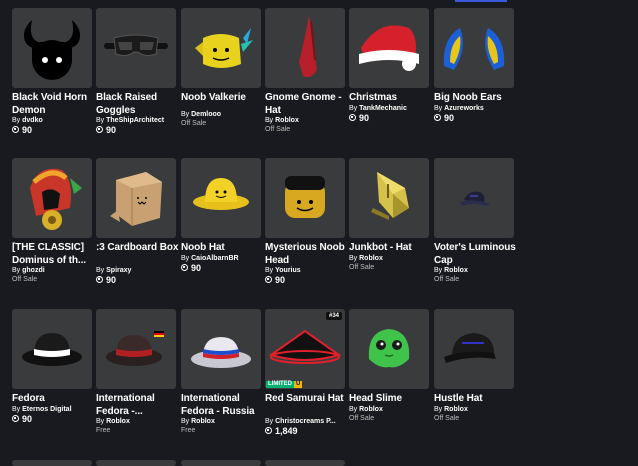 This screenshot has width=638, height=466. Describe the element at coordinates (333, 316) in the screenshot. I see `serial-badge: #34` at that location.